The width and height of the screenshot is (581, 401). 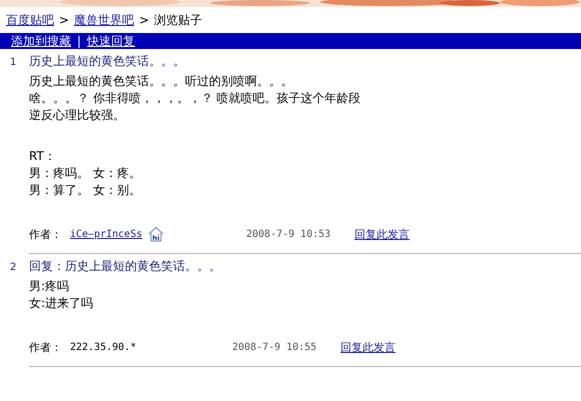 I want to click on author-link: iCe—prInceSs, so click(x=106, y=234).